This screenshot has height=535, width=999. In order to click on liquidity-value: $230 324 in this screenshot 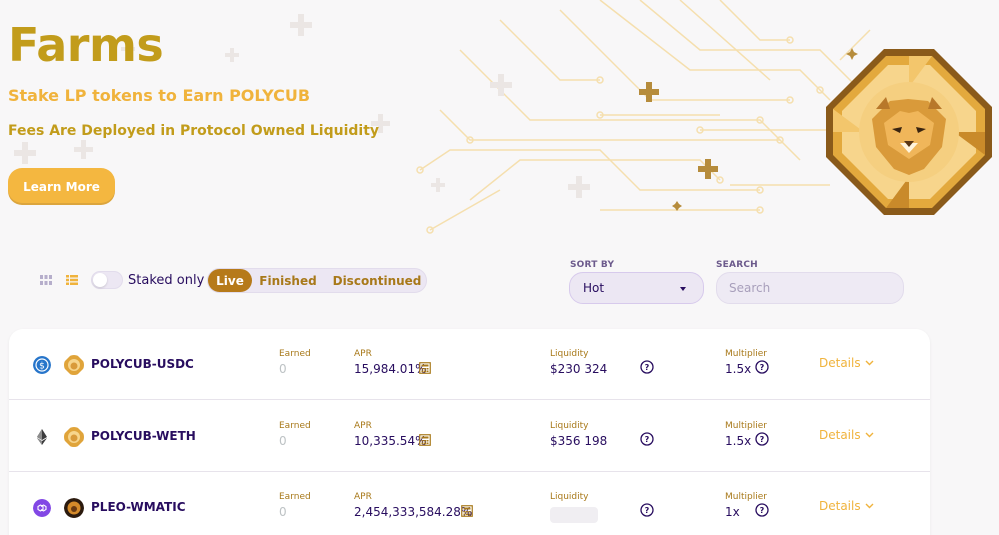, I will do `click(579, 369)`.